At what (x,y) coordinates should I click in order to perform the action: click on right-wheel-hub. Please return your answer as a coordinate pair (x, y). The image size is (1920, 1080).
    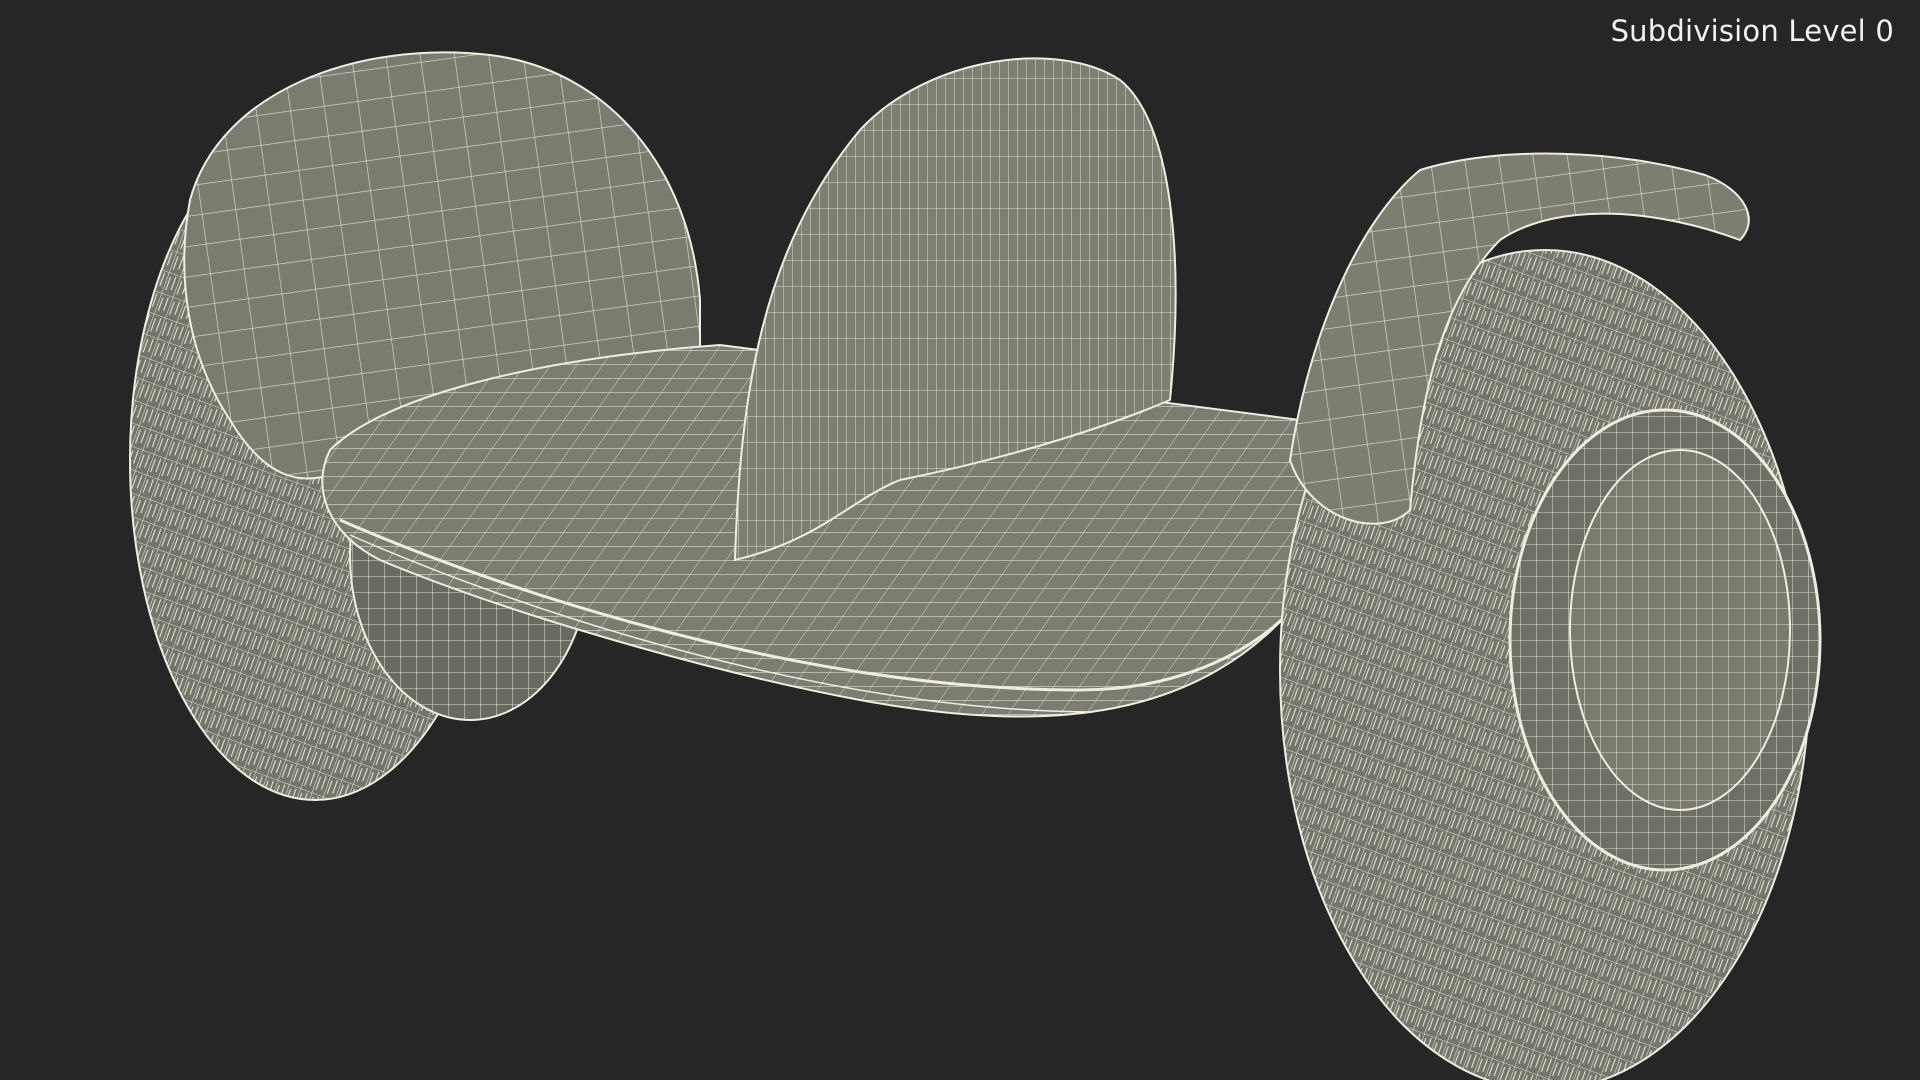
    Looking at the image, I should click on (1665, 640).